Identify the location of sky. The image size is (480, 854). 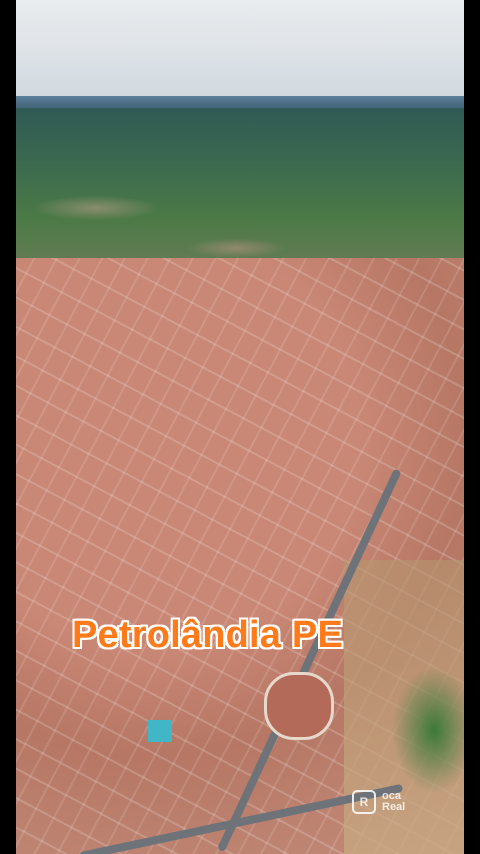
(240, 51).